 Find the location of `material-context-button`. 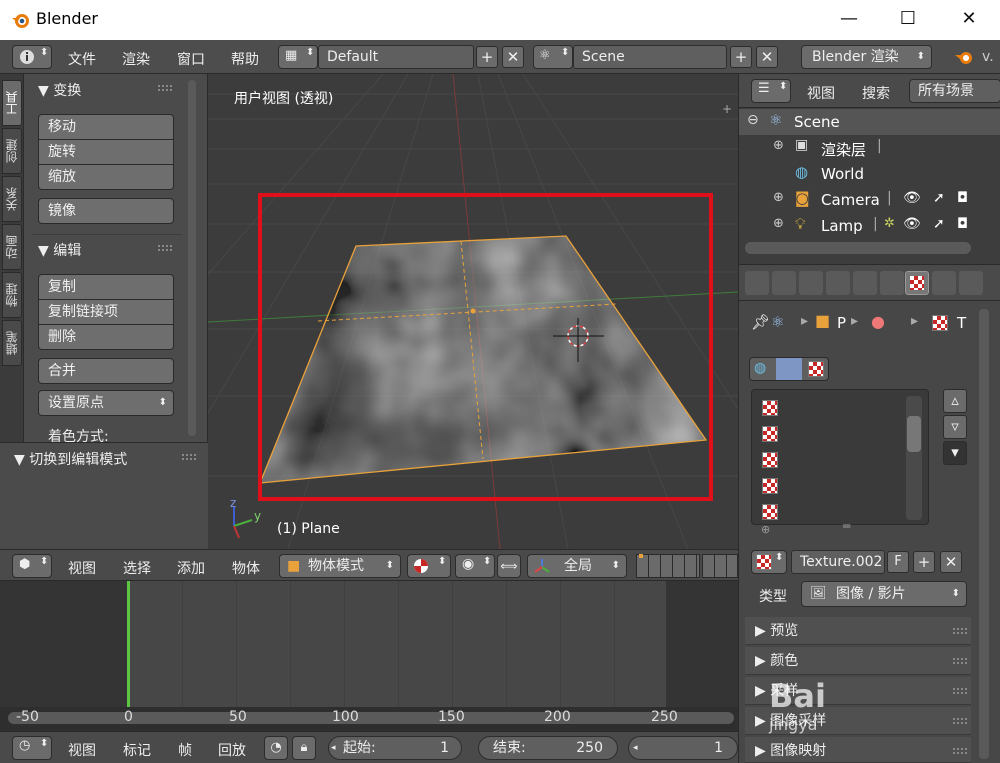

material-context-button is located at coordinates (789, 369).